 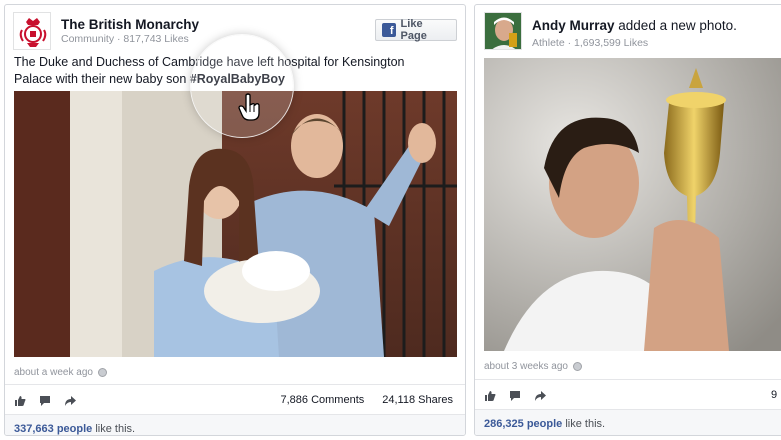 I want to click on post-header: Andy Murray added a new photo., so click(x=634, y=25).